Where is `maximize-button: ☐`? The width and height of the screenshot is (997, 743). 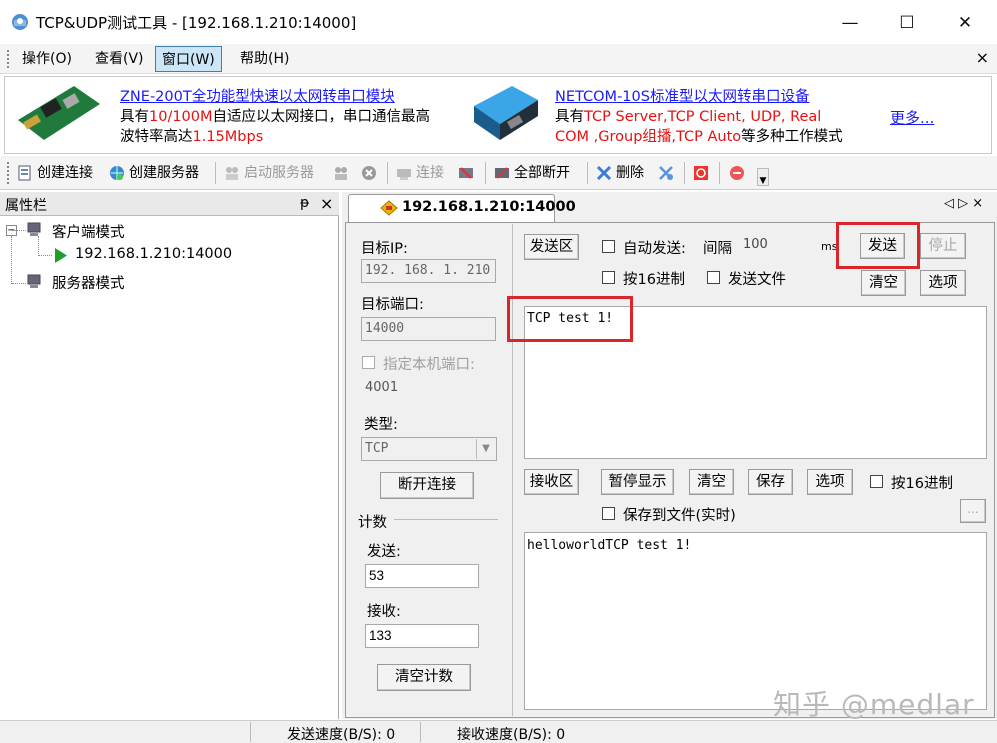 maximize-button: ☐ is located at coordinates (907, 23).